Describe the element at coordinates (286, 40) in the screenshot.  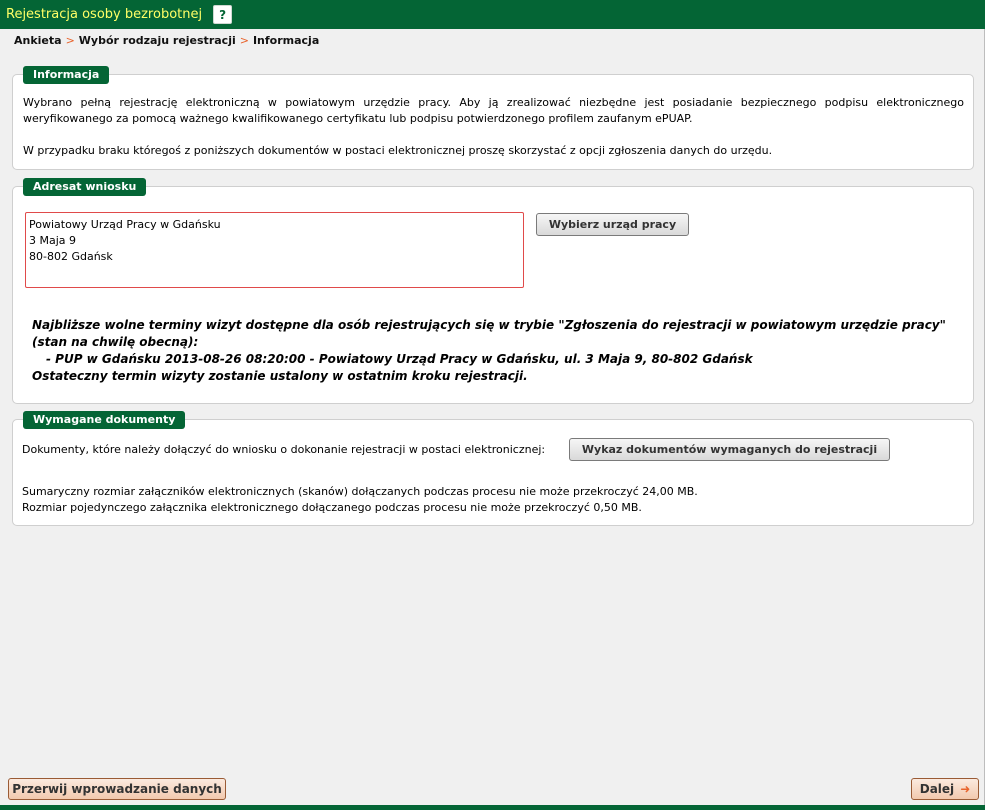
I see `breadcrumb-item-current: Informacja` at that location.